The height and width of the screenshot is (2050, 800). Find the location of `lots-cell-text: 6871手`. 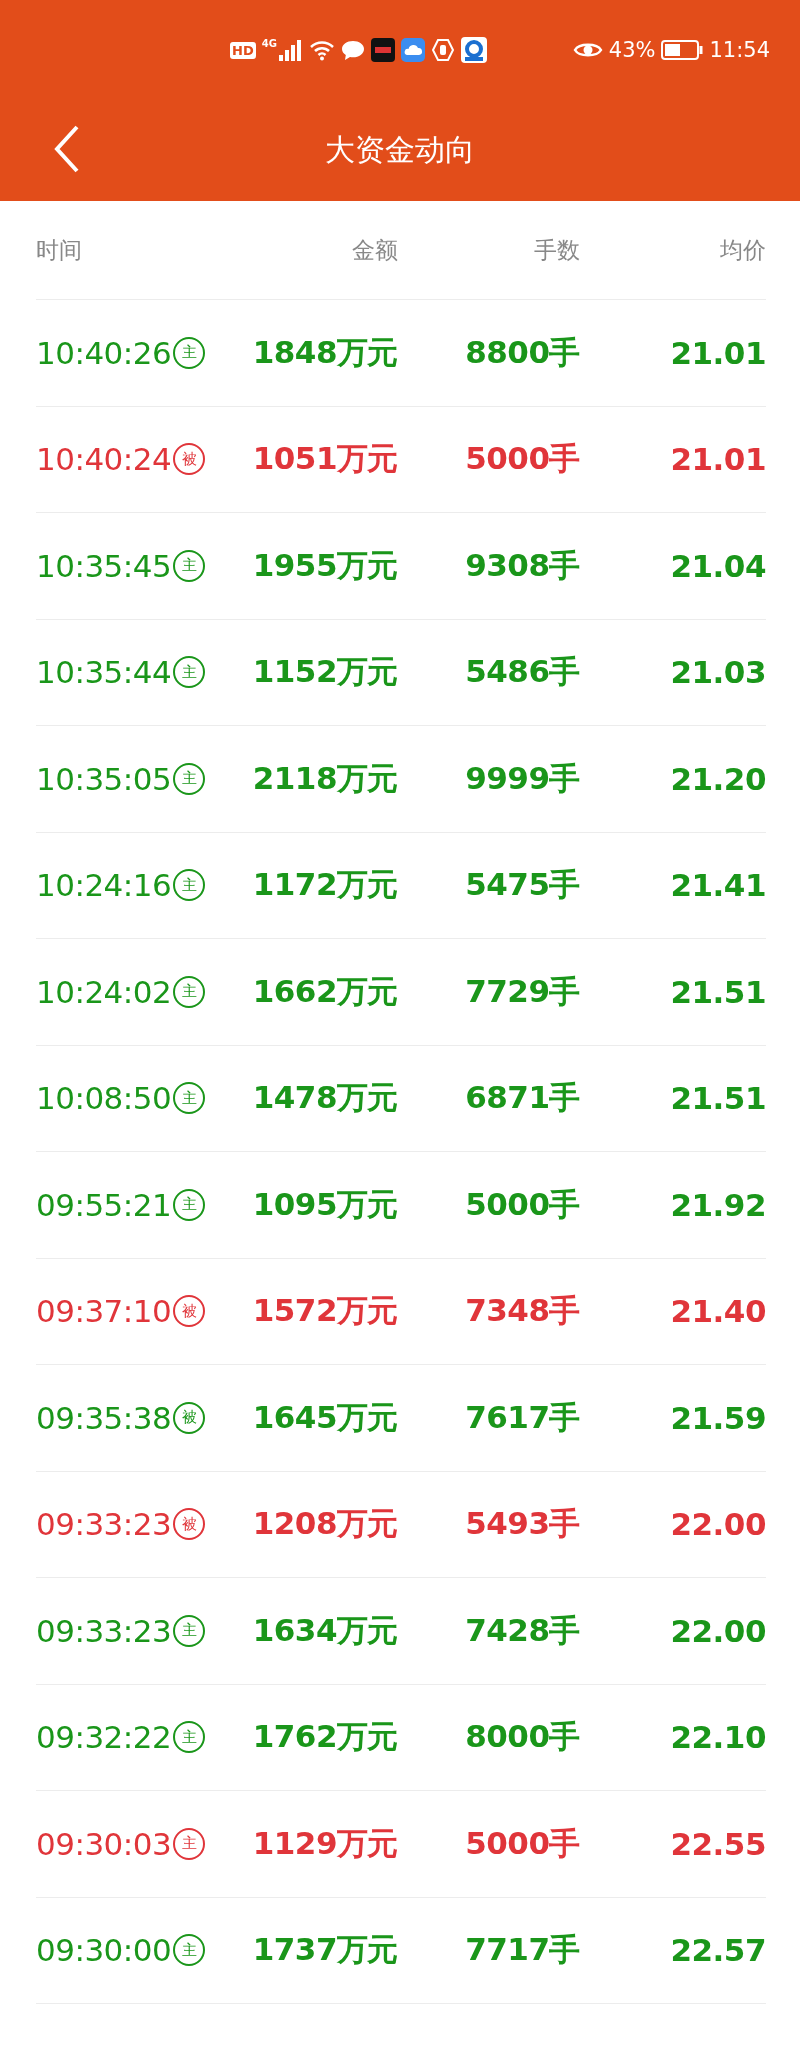

lots-cell-text: 6871手 is located at coordinates (522, 1098).